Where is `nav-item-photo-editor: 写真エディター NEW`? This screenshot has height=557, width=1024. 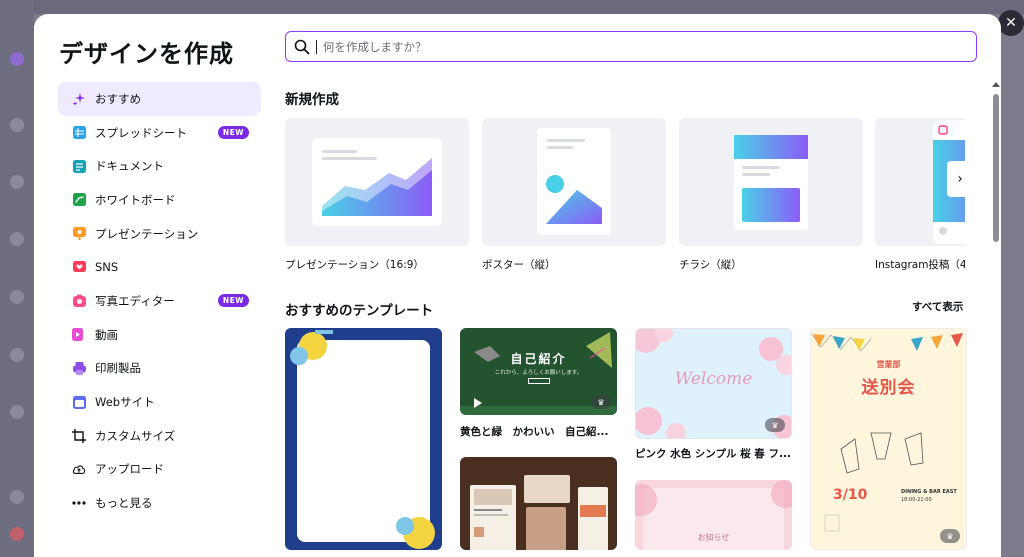
nav-item-photo-editor: 写真エディター NEW is located at coordinates (159, 301).